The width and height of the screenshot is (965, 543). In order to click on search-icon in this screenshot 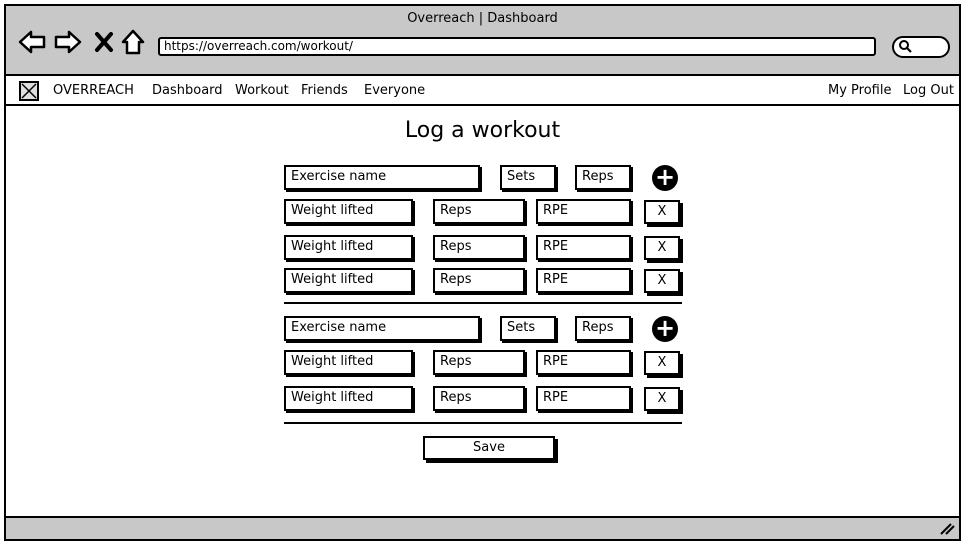, I will do `click(905, 48)`.